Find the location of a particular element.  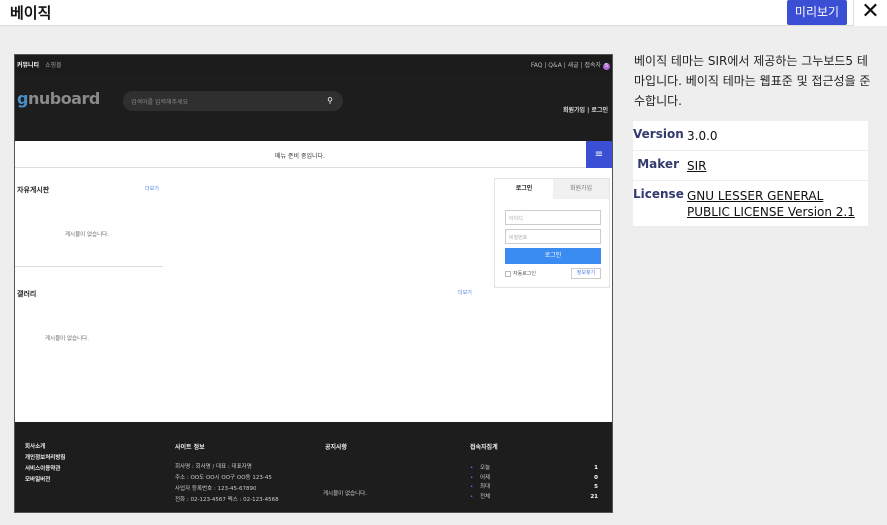

shot-board-title: 자유게시판 is located at coordinates (33, 190).